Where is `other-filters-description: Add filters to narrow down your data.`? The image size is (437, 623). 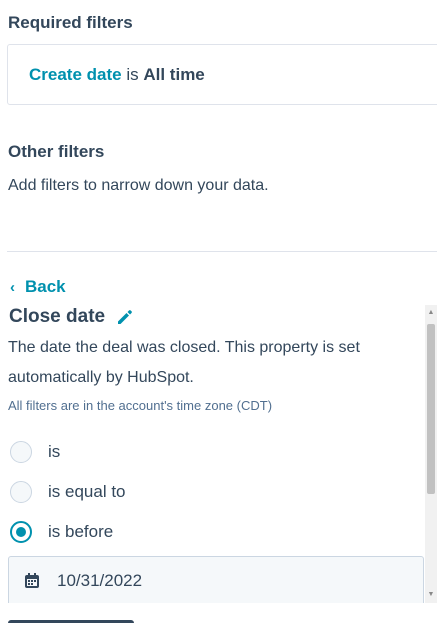
other-filters-description: Add filters to narrow down your data. is located at coordinates (138, 185).